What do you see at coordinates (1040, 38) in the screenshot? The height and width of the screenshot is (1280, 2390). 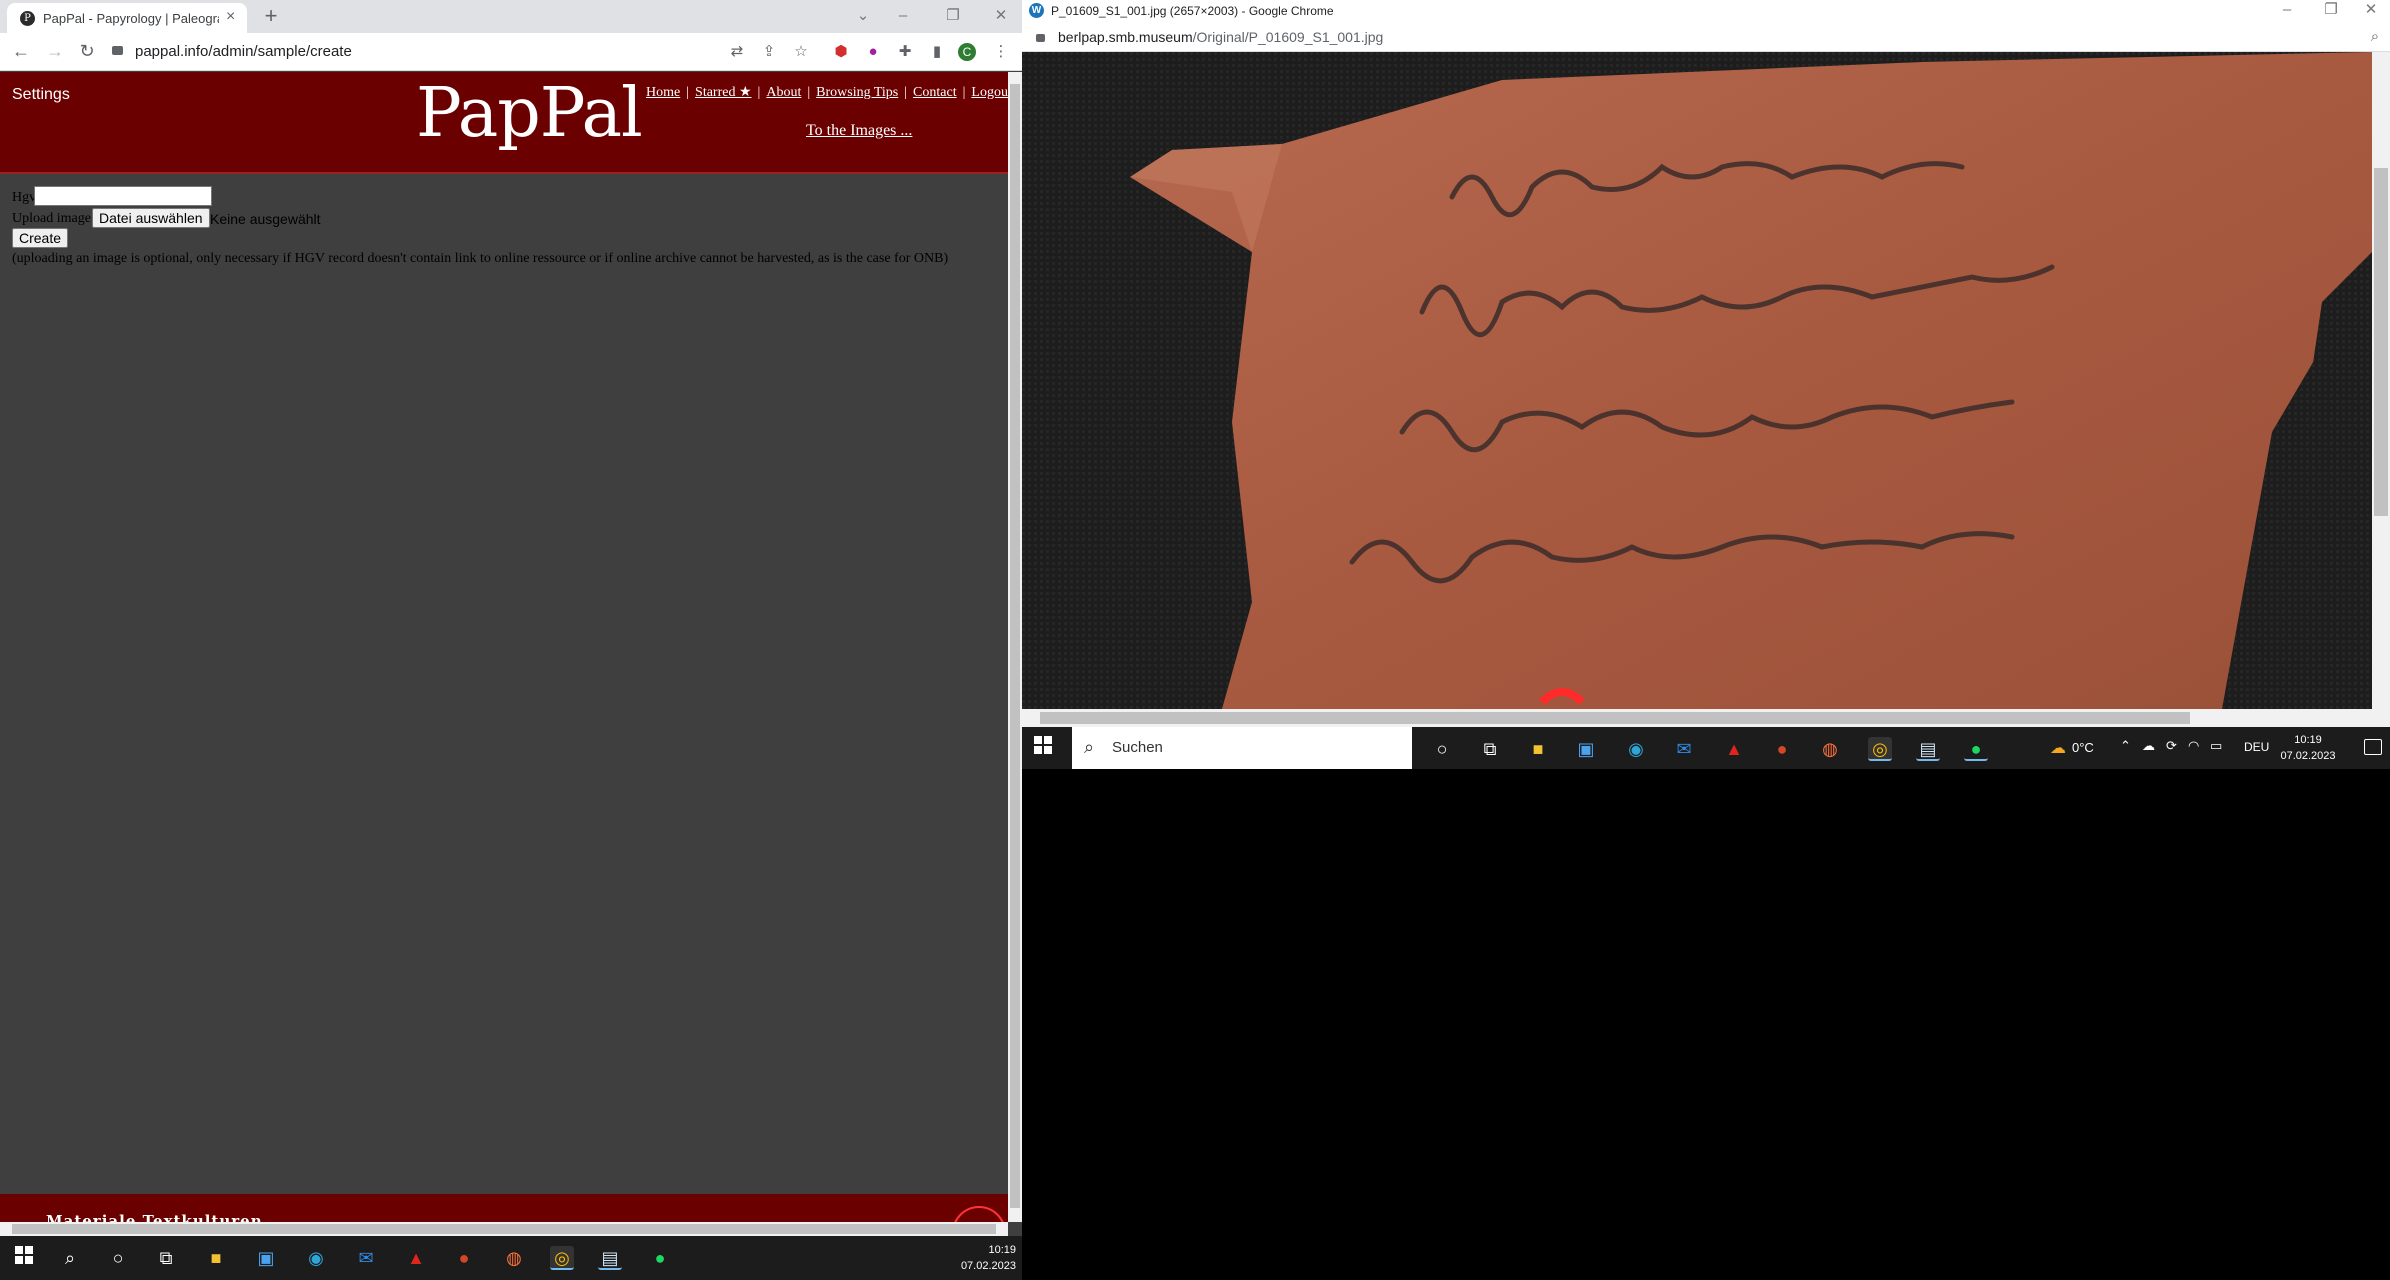 I see `lock-icon` at bounding box center [1040, 38].